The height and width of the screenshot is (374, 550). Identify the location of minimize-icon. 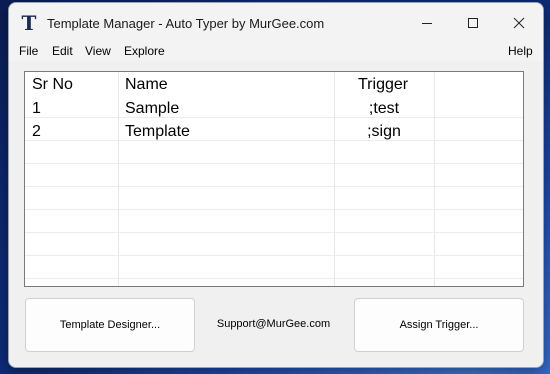
(427, 23).